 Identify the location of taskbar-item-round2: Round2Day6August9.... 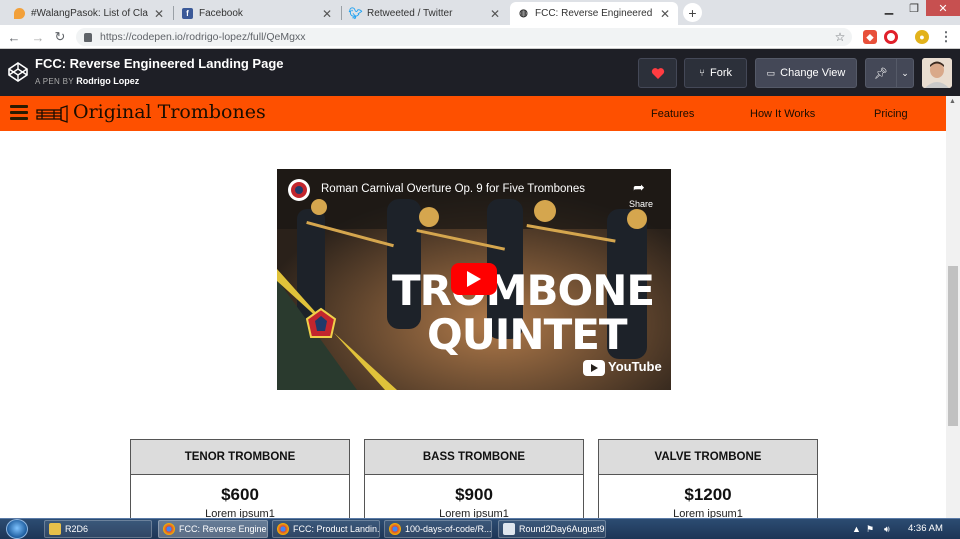
(552, 529).